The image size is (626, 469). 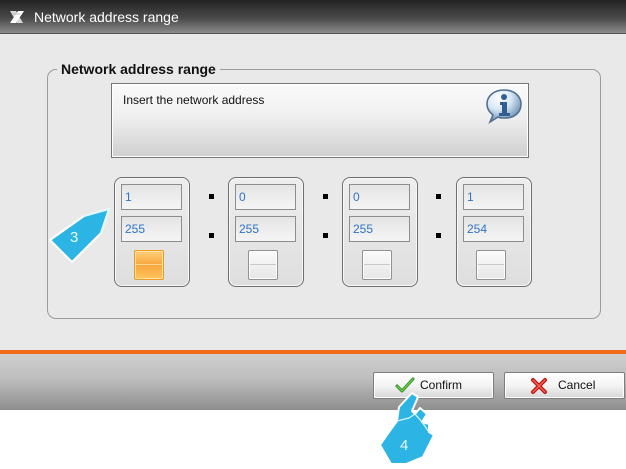 I want to click on group-title: Network address range, so click(x=138, y=69).